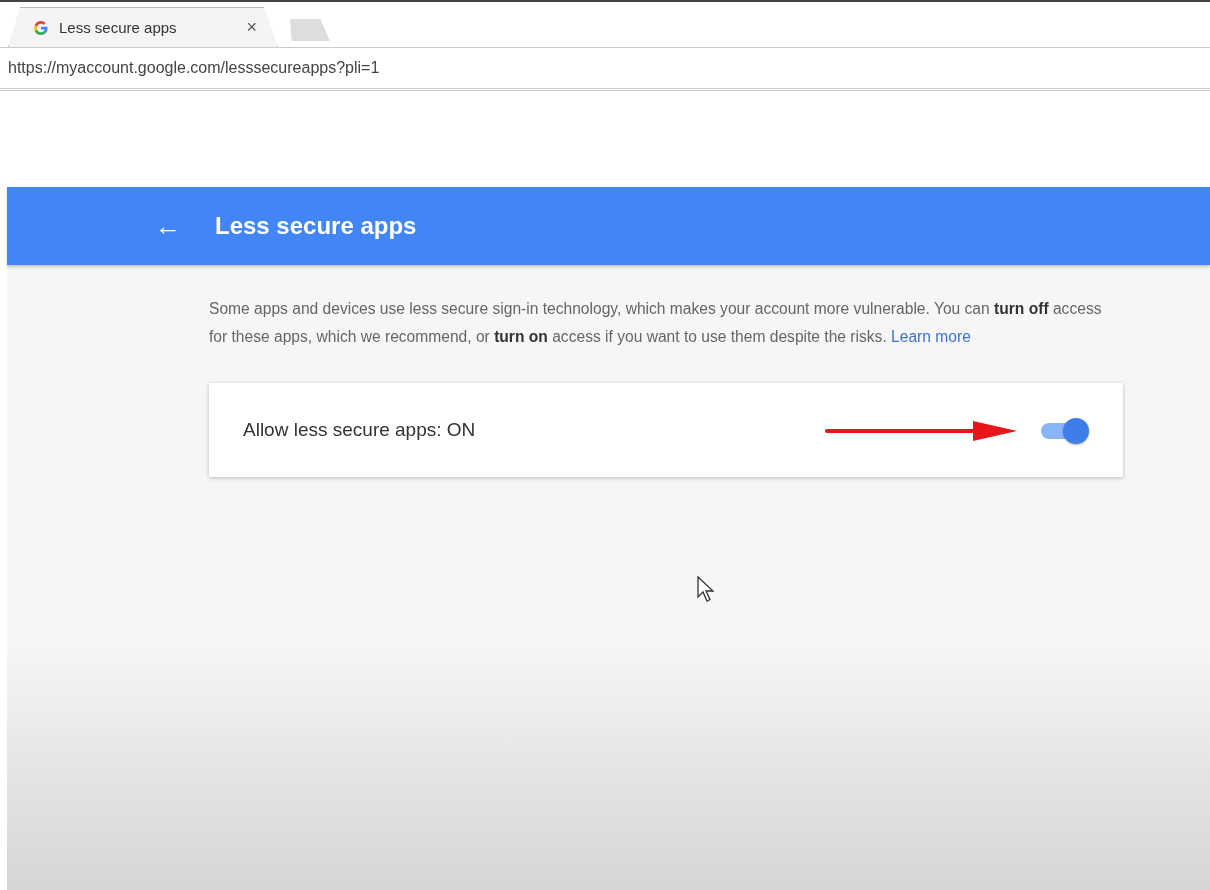 The width and height of the screenshot is (1210, 890). What do you see at coordinates (316, 226) in the screenshot?
I see `page-title: Less secure apps` at bounding box center [316, 226].